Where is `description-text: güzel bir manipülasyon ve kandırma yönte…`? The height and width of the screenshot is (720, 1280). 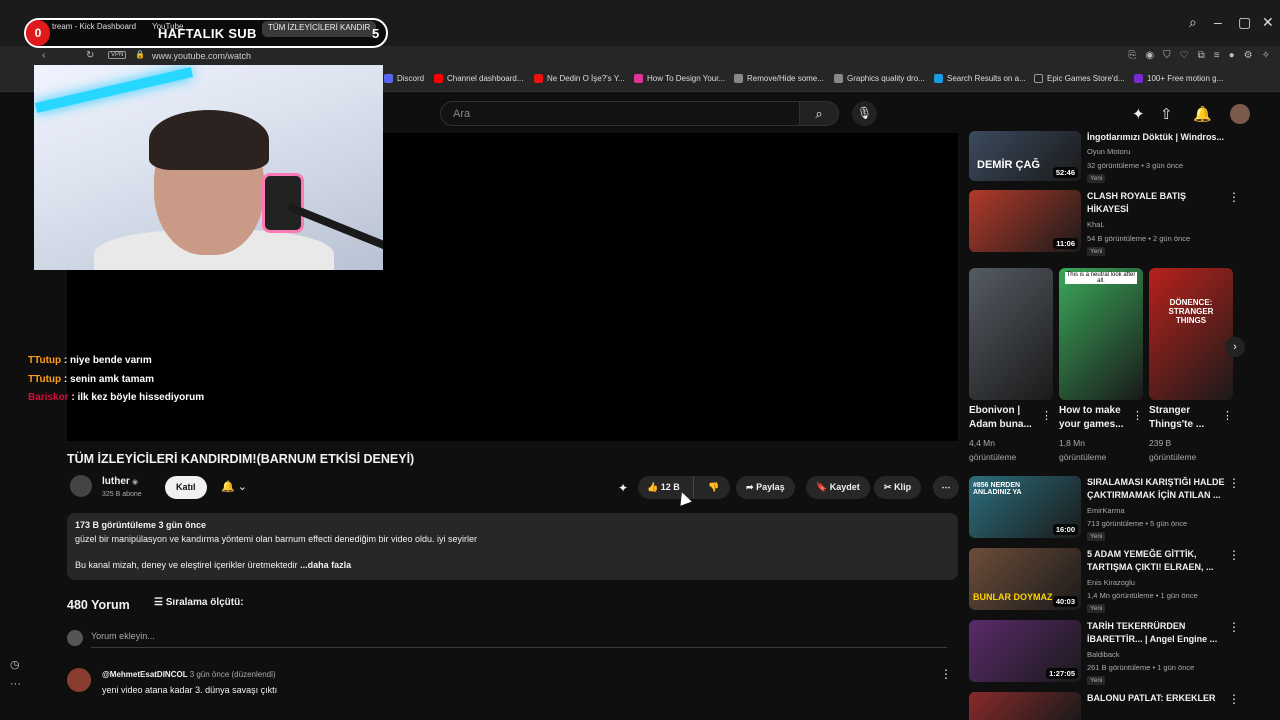 description-text: güzel bir manipülasyon ve kandırma yönte… is located at coordinates (276, 539).